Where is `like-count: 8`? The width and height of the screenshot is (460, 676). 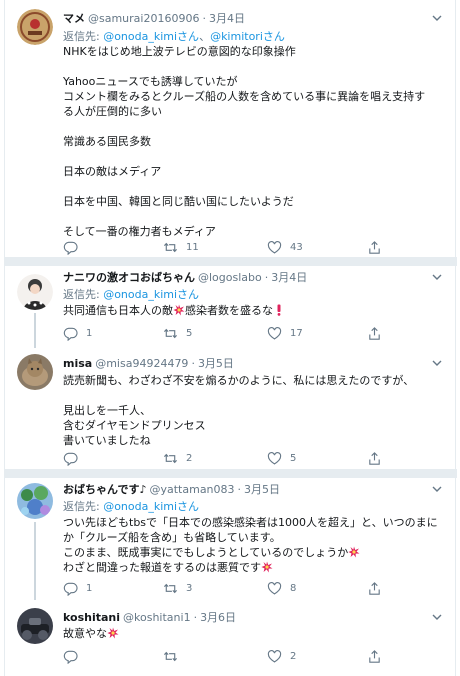
like-count: 8 is located at coordinates (293, 588).